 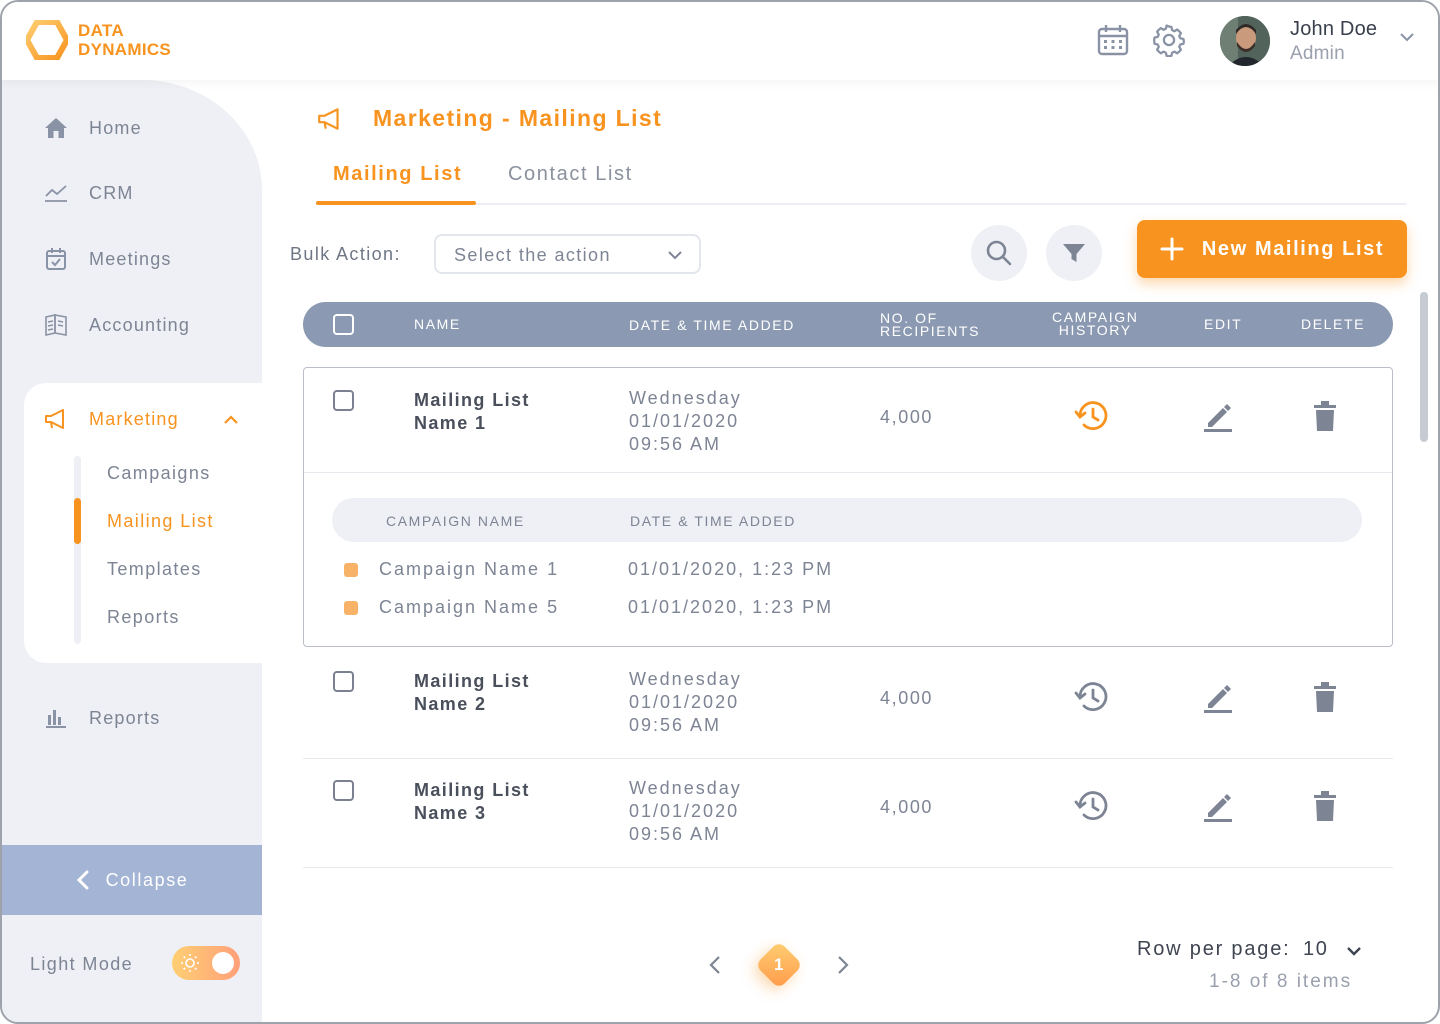 I want to click on sidebar-item-crm: CRM, so click(x=88, y=193).